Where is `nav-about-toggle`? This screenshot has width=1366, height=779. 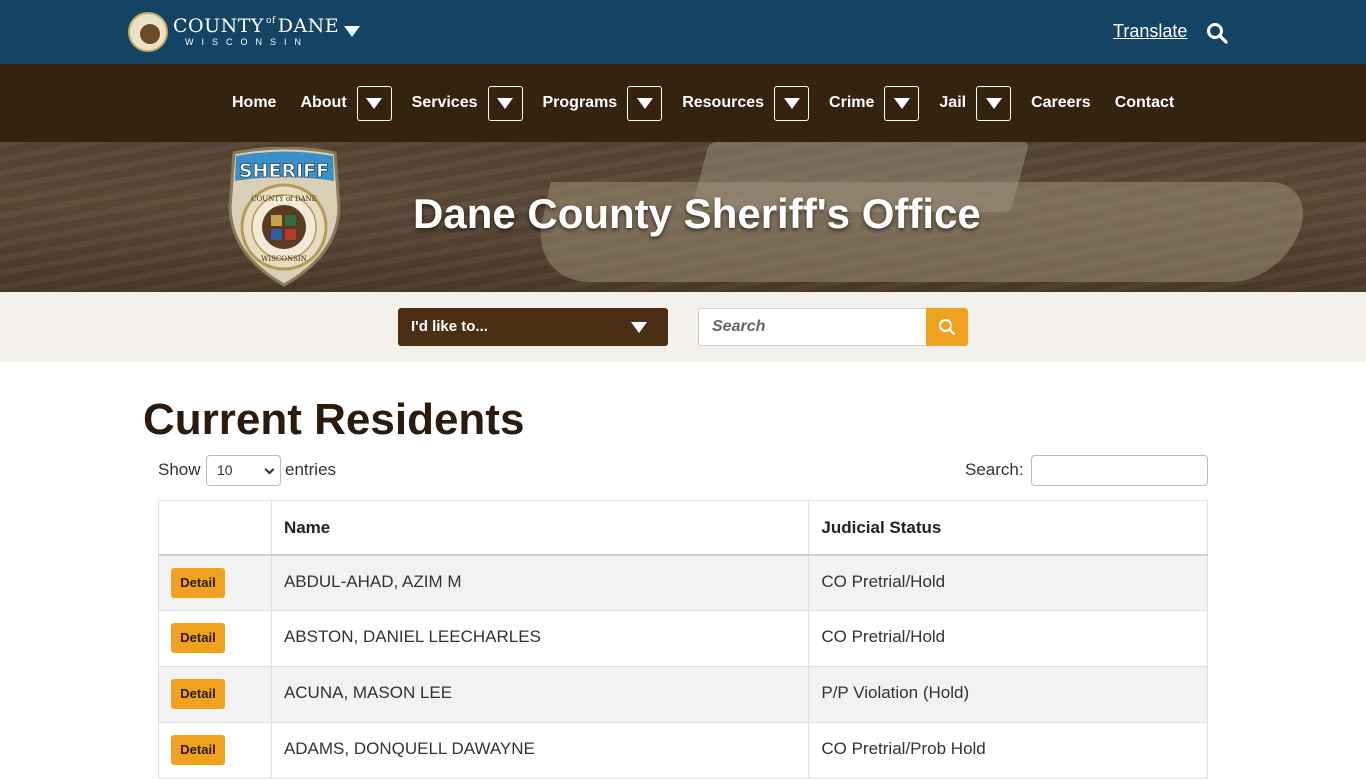 nav-about-toggle is located at coordinates (374, 103).